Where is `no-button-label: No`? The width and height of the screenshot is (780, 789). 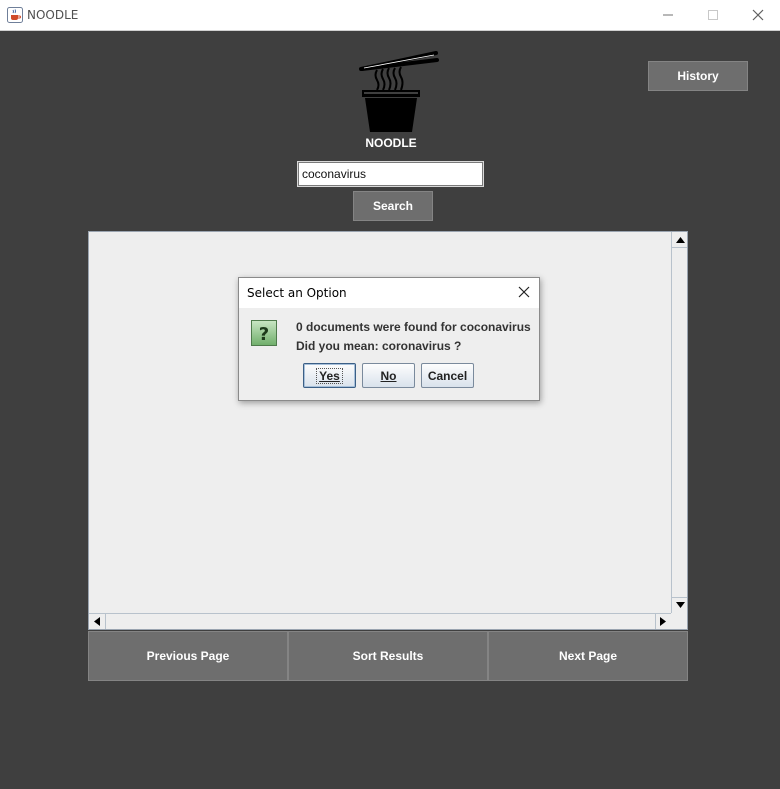 no-button-label: No is located at coordinates (388, 375).